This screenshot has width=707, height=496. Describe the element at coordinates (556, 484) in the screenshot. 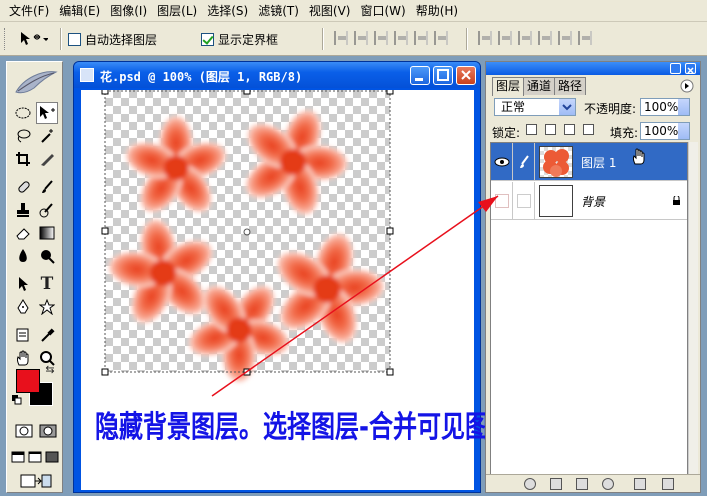

I see `layer-mask-icon` at that location.